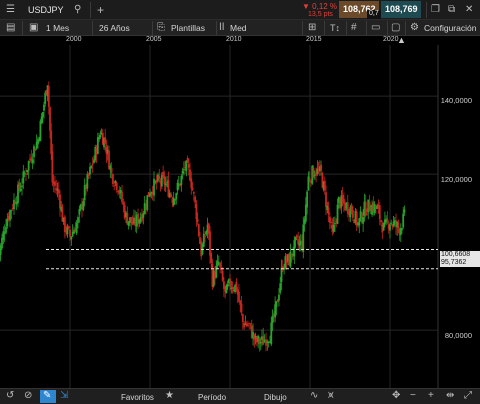  Describe the element at coordinates (10, 396) in the screenshot. I see `undo-icon: ↺` at that location.